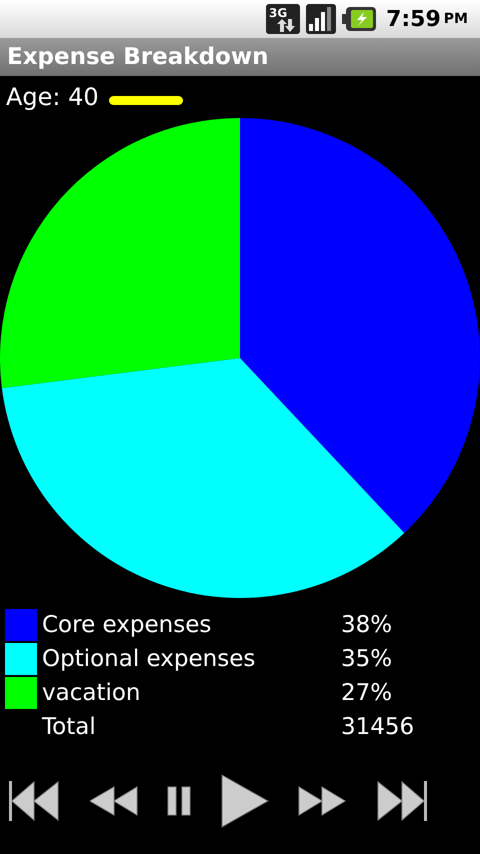 This screenshot has height=854, width=480. Describe the element at coordinates (283, 19) in the screenshot. I see `network-3g-icon: 3G` at that location.